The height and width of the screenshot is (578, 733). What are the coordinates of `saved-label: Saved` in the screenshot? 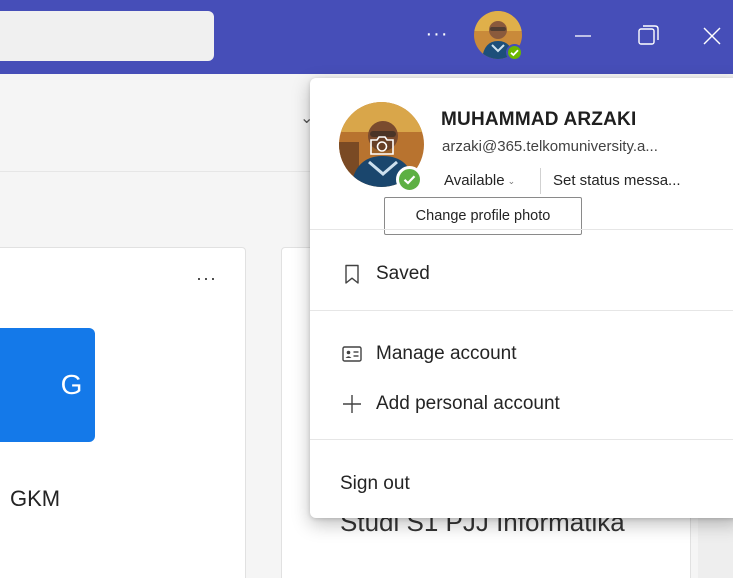 It's located at (403, 273).